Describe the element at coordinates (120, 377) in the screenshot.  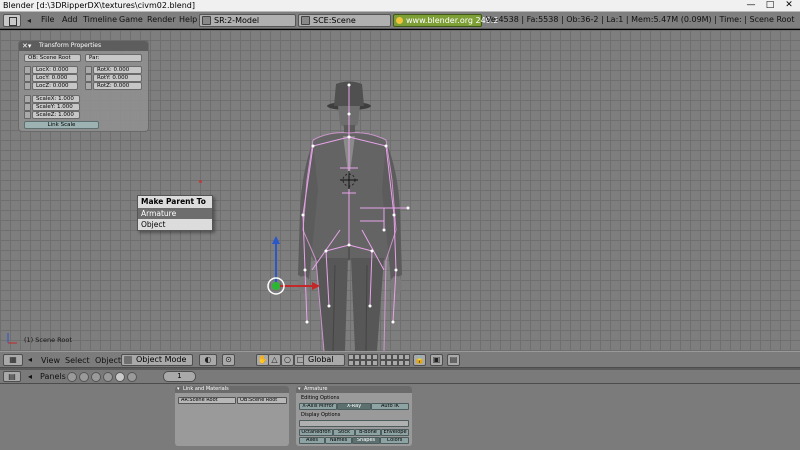
I see `editing-icon` at that location.